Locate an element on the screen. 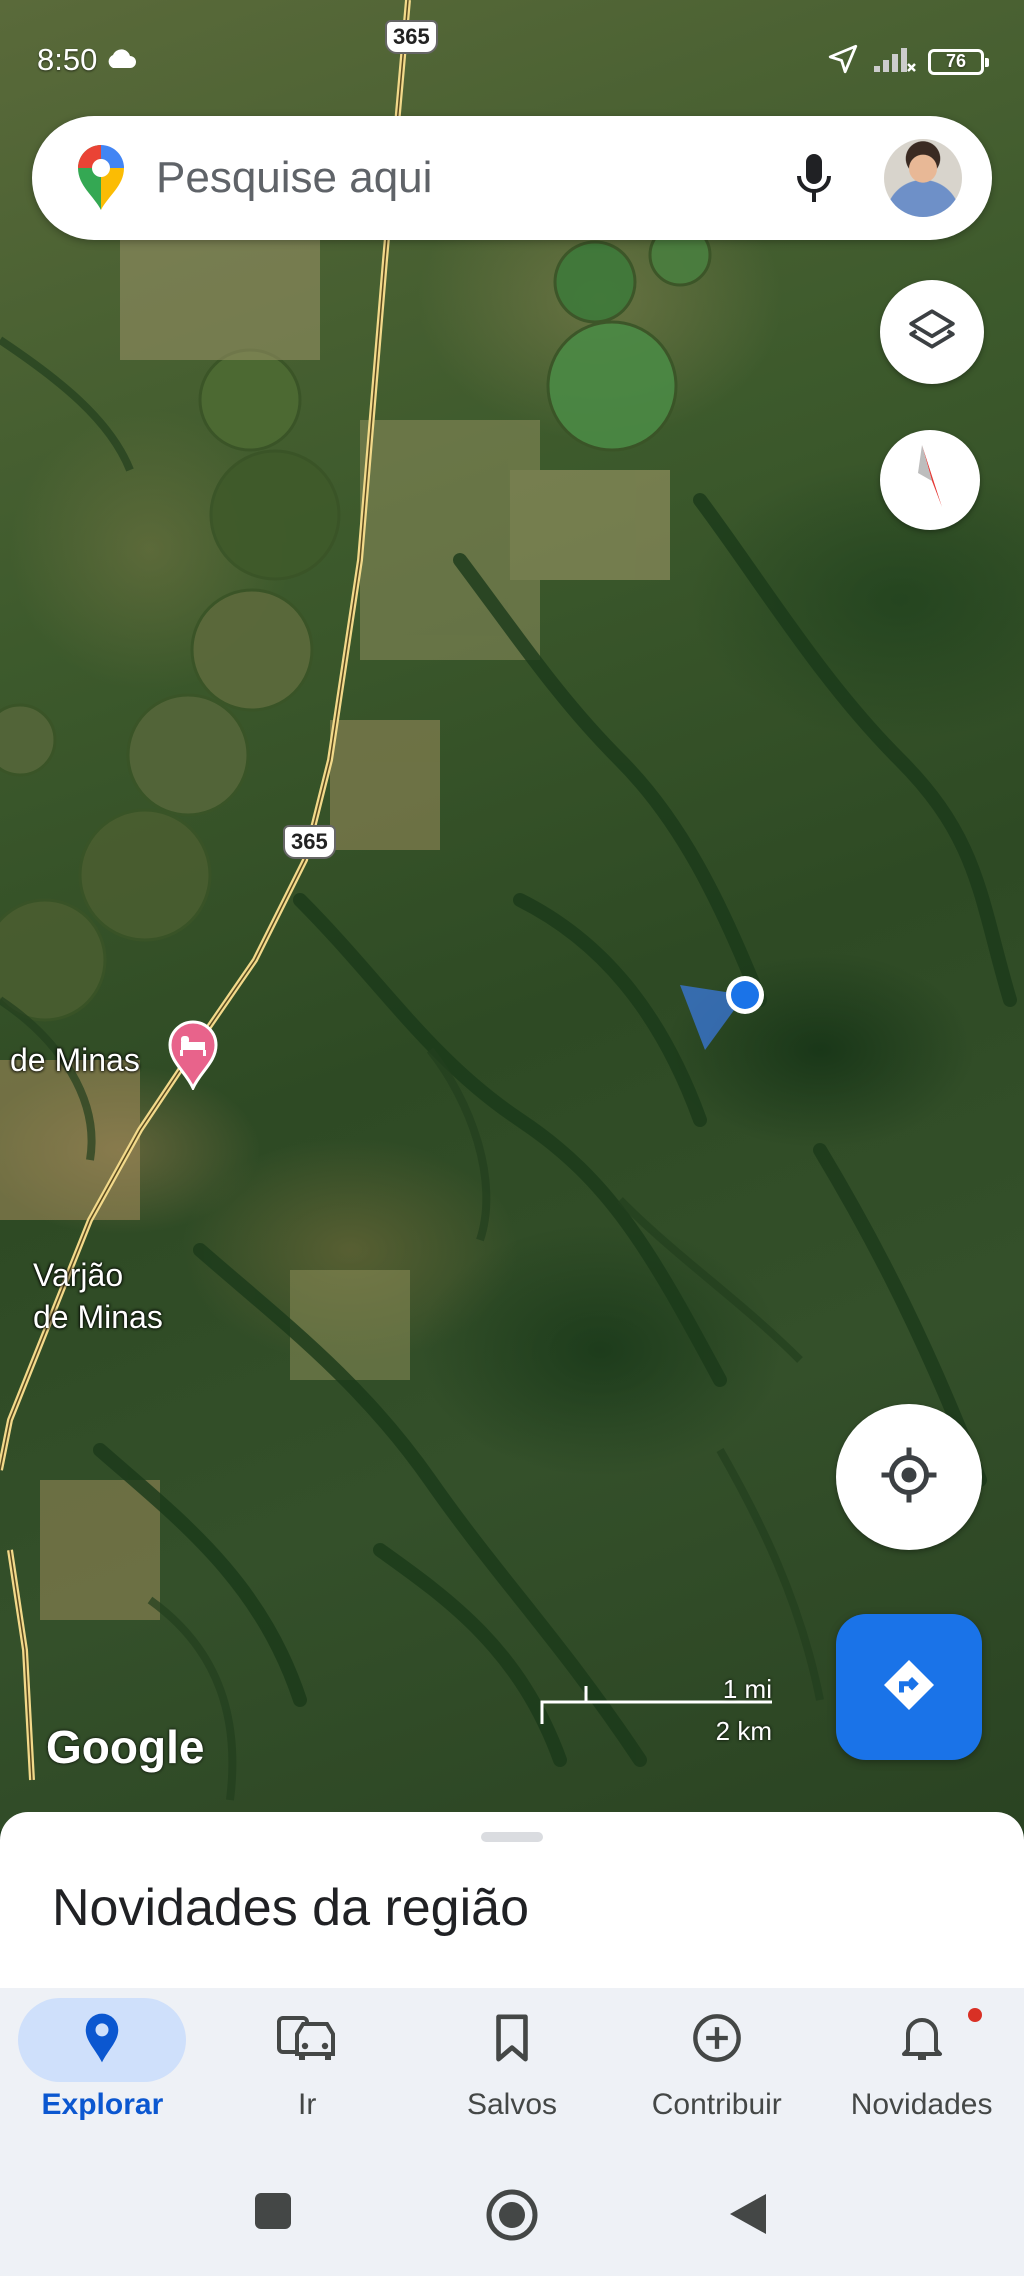 Image resolution: width=1024 pixels, height=2276 pixels. nav-go: Ir is located at coordinates (307, 2071).